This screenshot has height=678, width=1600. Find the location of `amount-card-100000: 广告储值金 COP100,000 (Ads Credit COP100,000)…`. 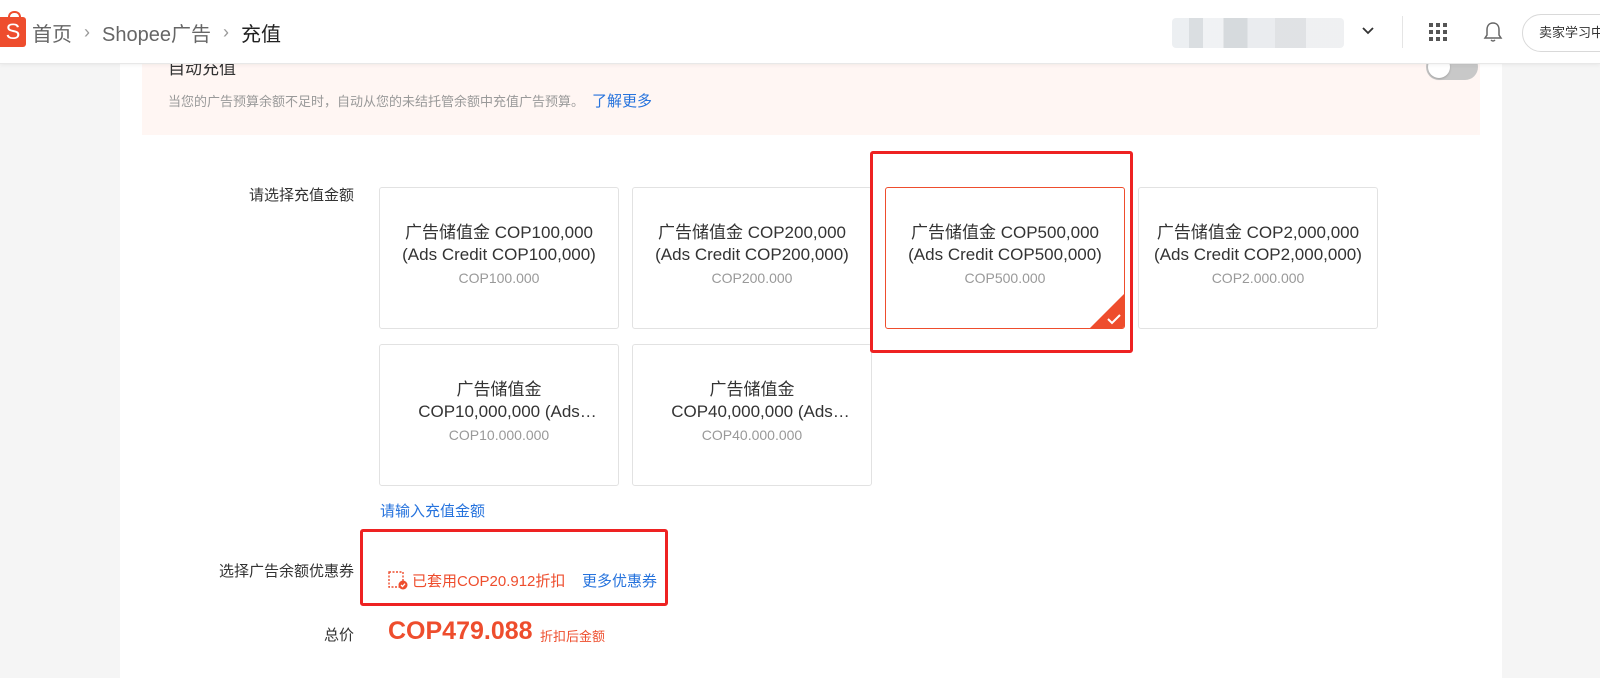

amount-card-100000: 广告储值金 COP100,000 (Ads Credit COP100,000)… is located at coordinates (499, 258).